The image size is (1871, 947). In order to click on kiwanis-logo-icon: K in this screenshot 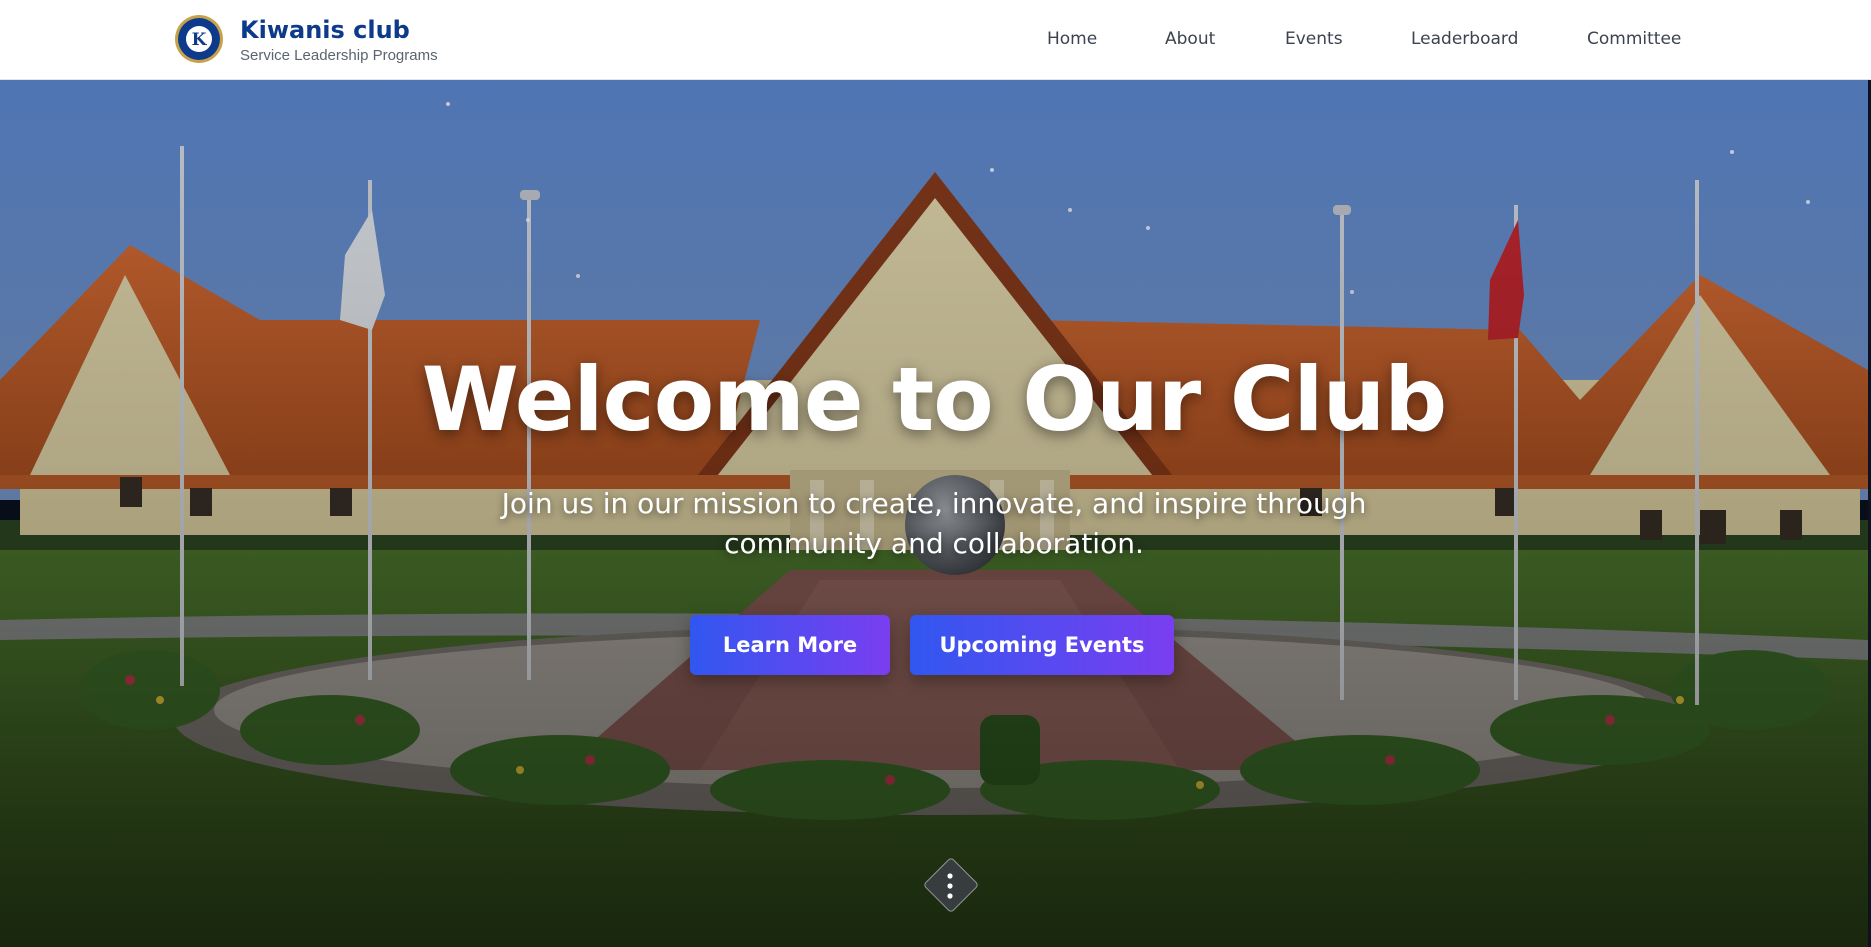, I will do `click(199, 39)`.